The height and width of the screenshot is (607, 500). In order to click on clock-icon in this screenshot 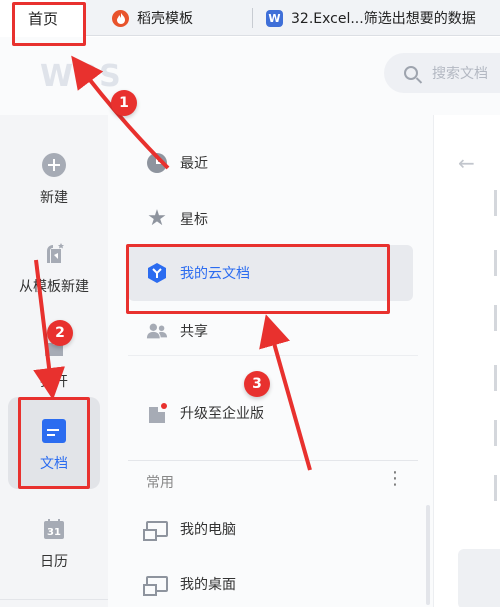, I will do `click(157, 163)`.